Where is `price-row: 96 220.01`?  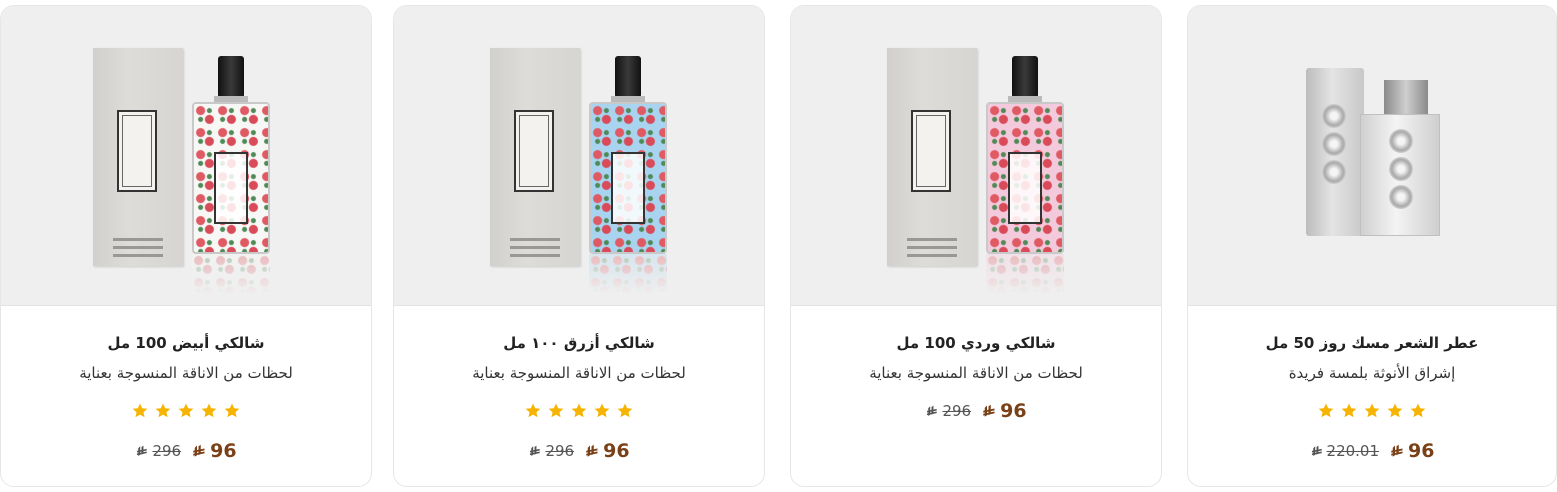
price-row: 96 220.01 is located at coordinates (1372, 451).